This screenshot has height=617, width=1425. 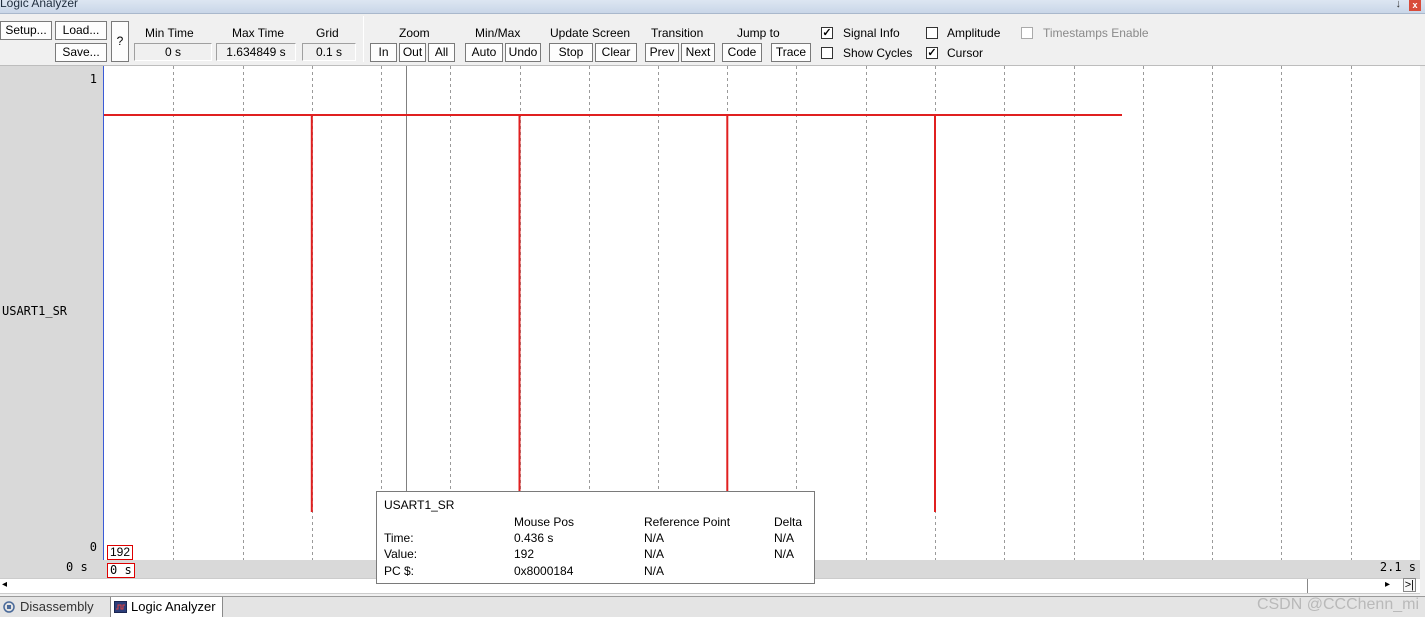 I want to click on tab-disassembly-label: Disassembly, so click(x=57, y=606).